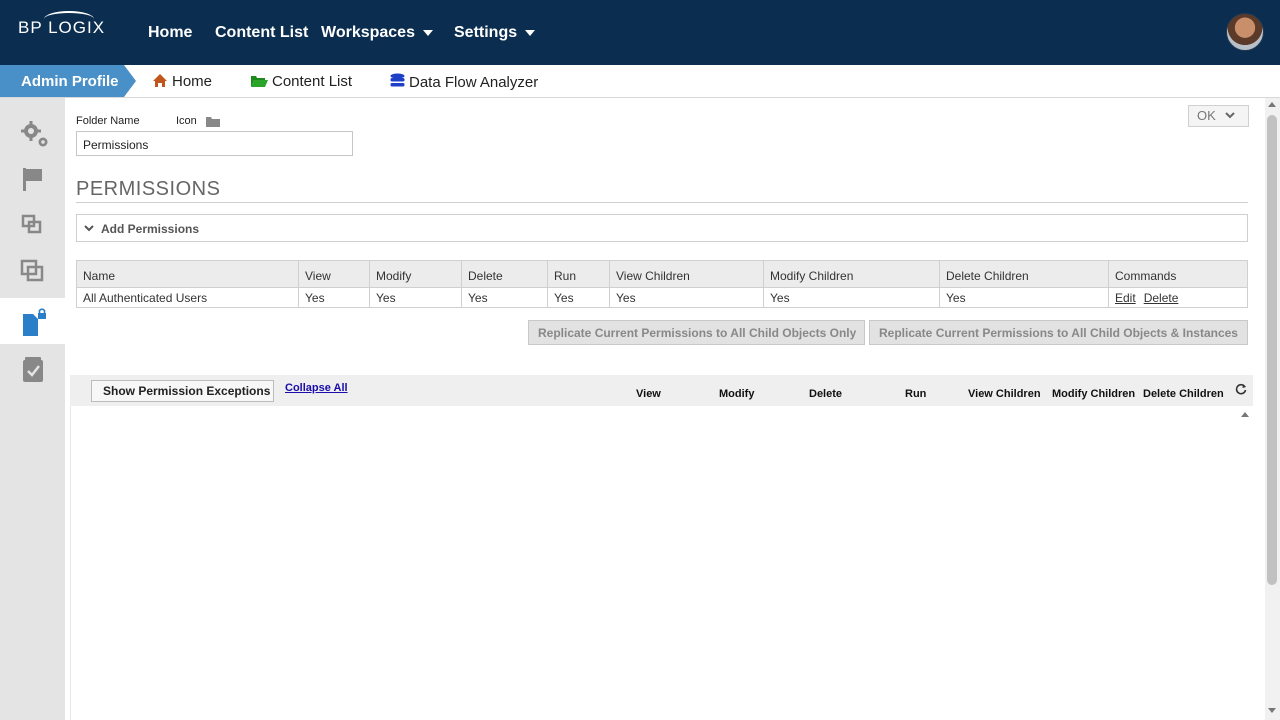  What do you see at coordinates (851, 297) in the screenshot?
I see `cell-modify-children: Yes` at bounding box center [851, 297].